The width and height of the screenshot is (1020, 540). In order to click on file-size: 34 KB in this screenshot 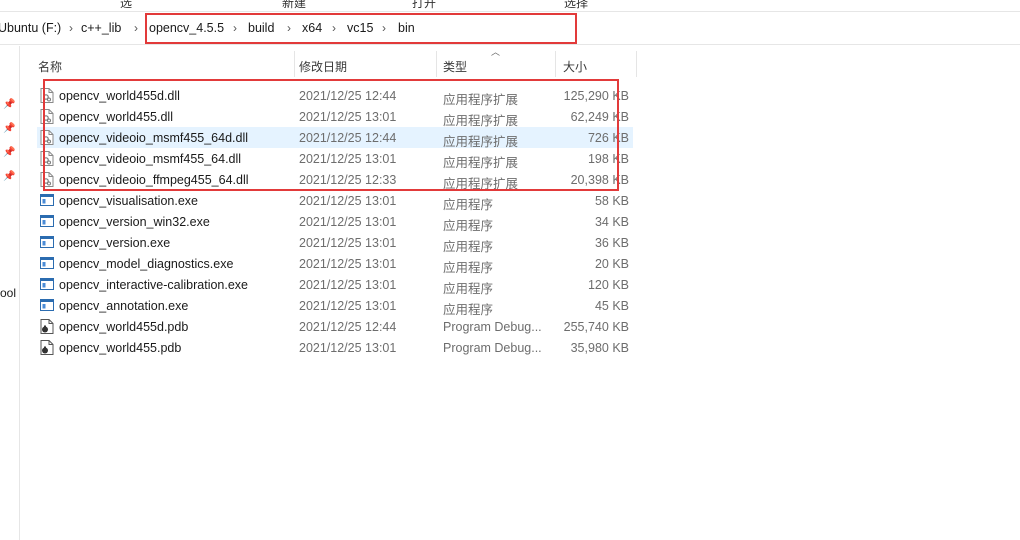, I will do `click(611, 222)`.